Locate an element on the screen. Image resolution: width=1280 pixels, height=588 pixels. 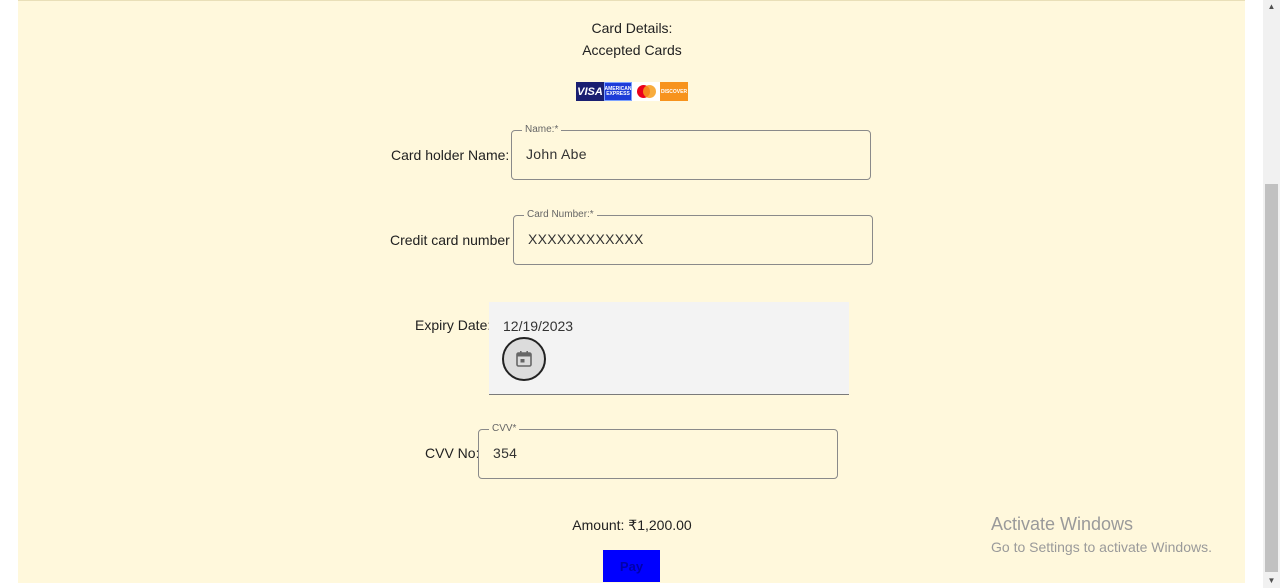
card-number-legend: Card Number:* is located at coordinates (560, 215).